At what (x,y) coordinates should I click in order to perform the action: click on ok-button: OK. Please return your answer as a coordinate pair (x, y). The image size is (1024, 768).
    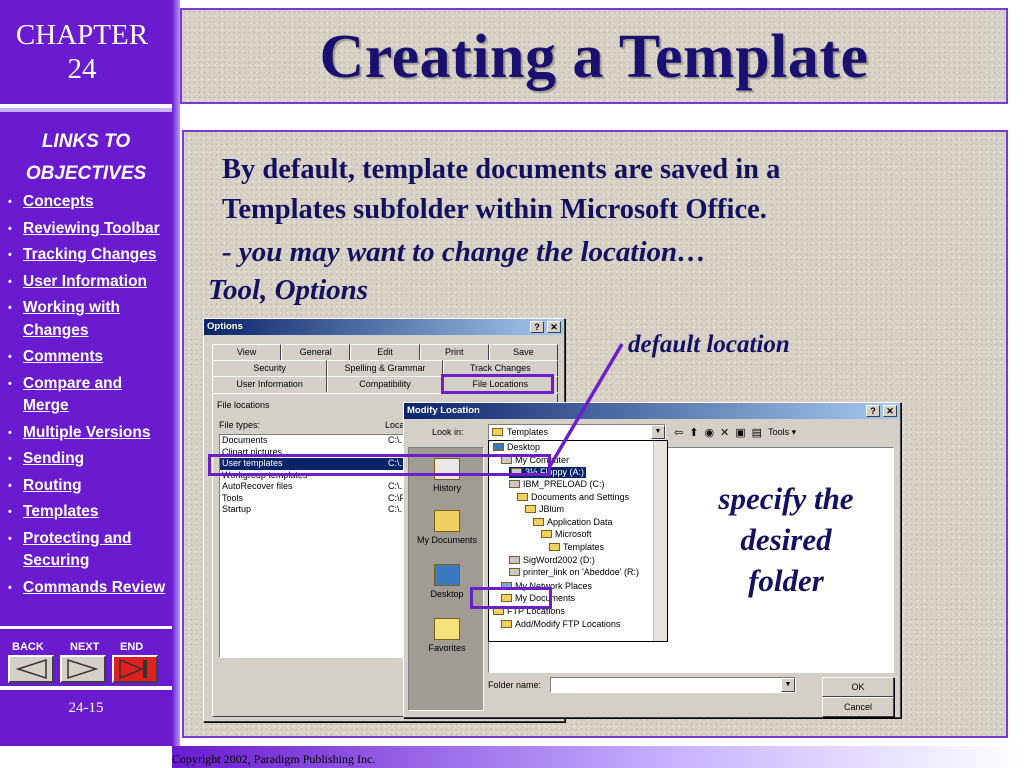
    Looking at the image, I should click on (858, 687).